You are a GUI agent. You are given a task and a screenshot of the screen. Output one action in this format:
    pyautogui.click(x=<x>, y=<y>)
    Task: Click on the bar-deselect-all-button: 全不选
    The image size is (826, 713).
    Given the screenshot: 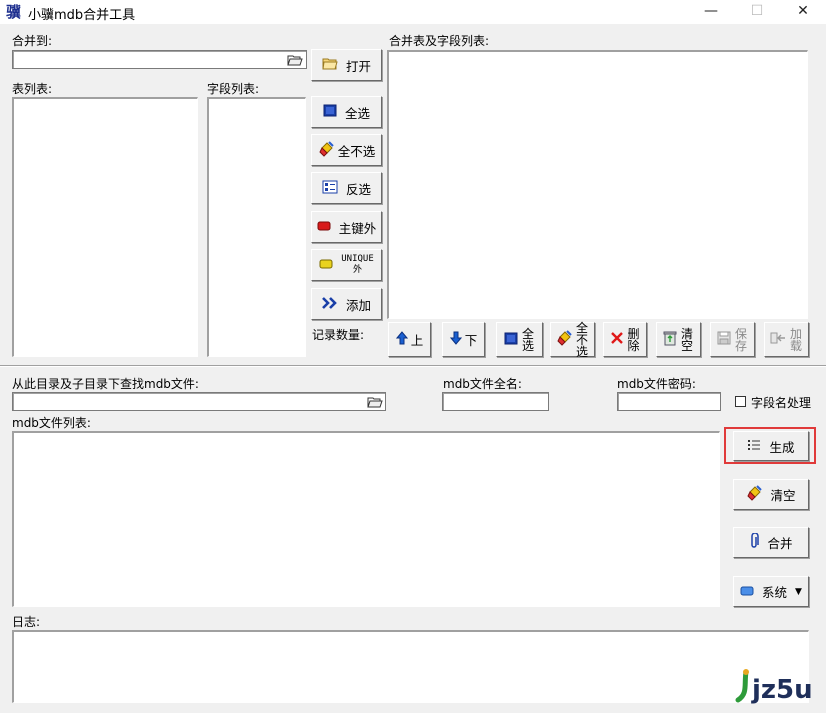 What is the action you would take?
    pyautogui.click(x=572, y=339)
    